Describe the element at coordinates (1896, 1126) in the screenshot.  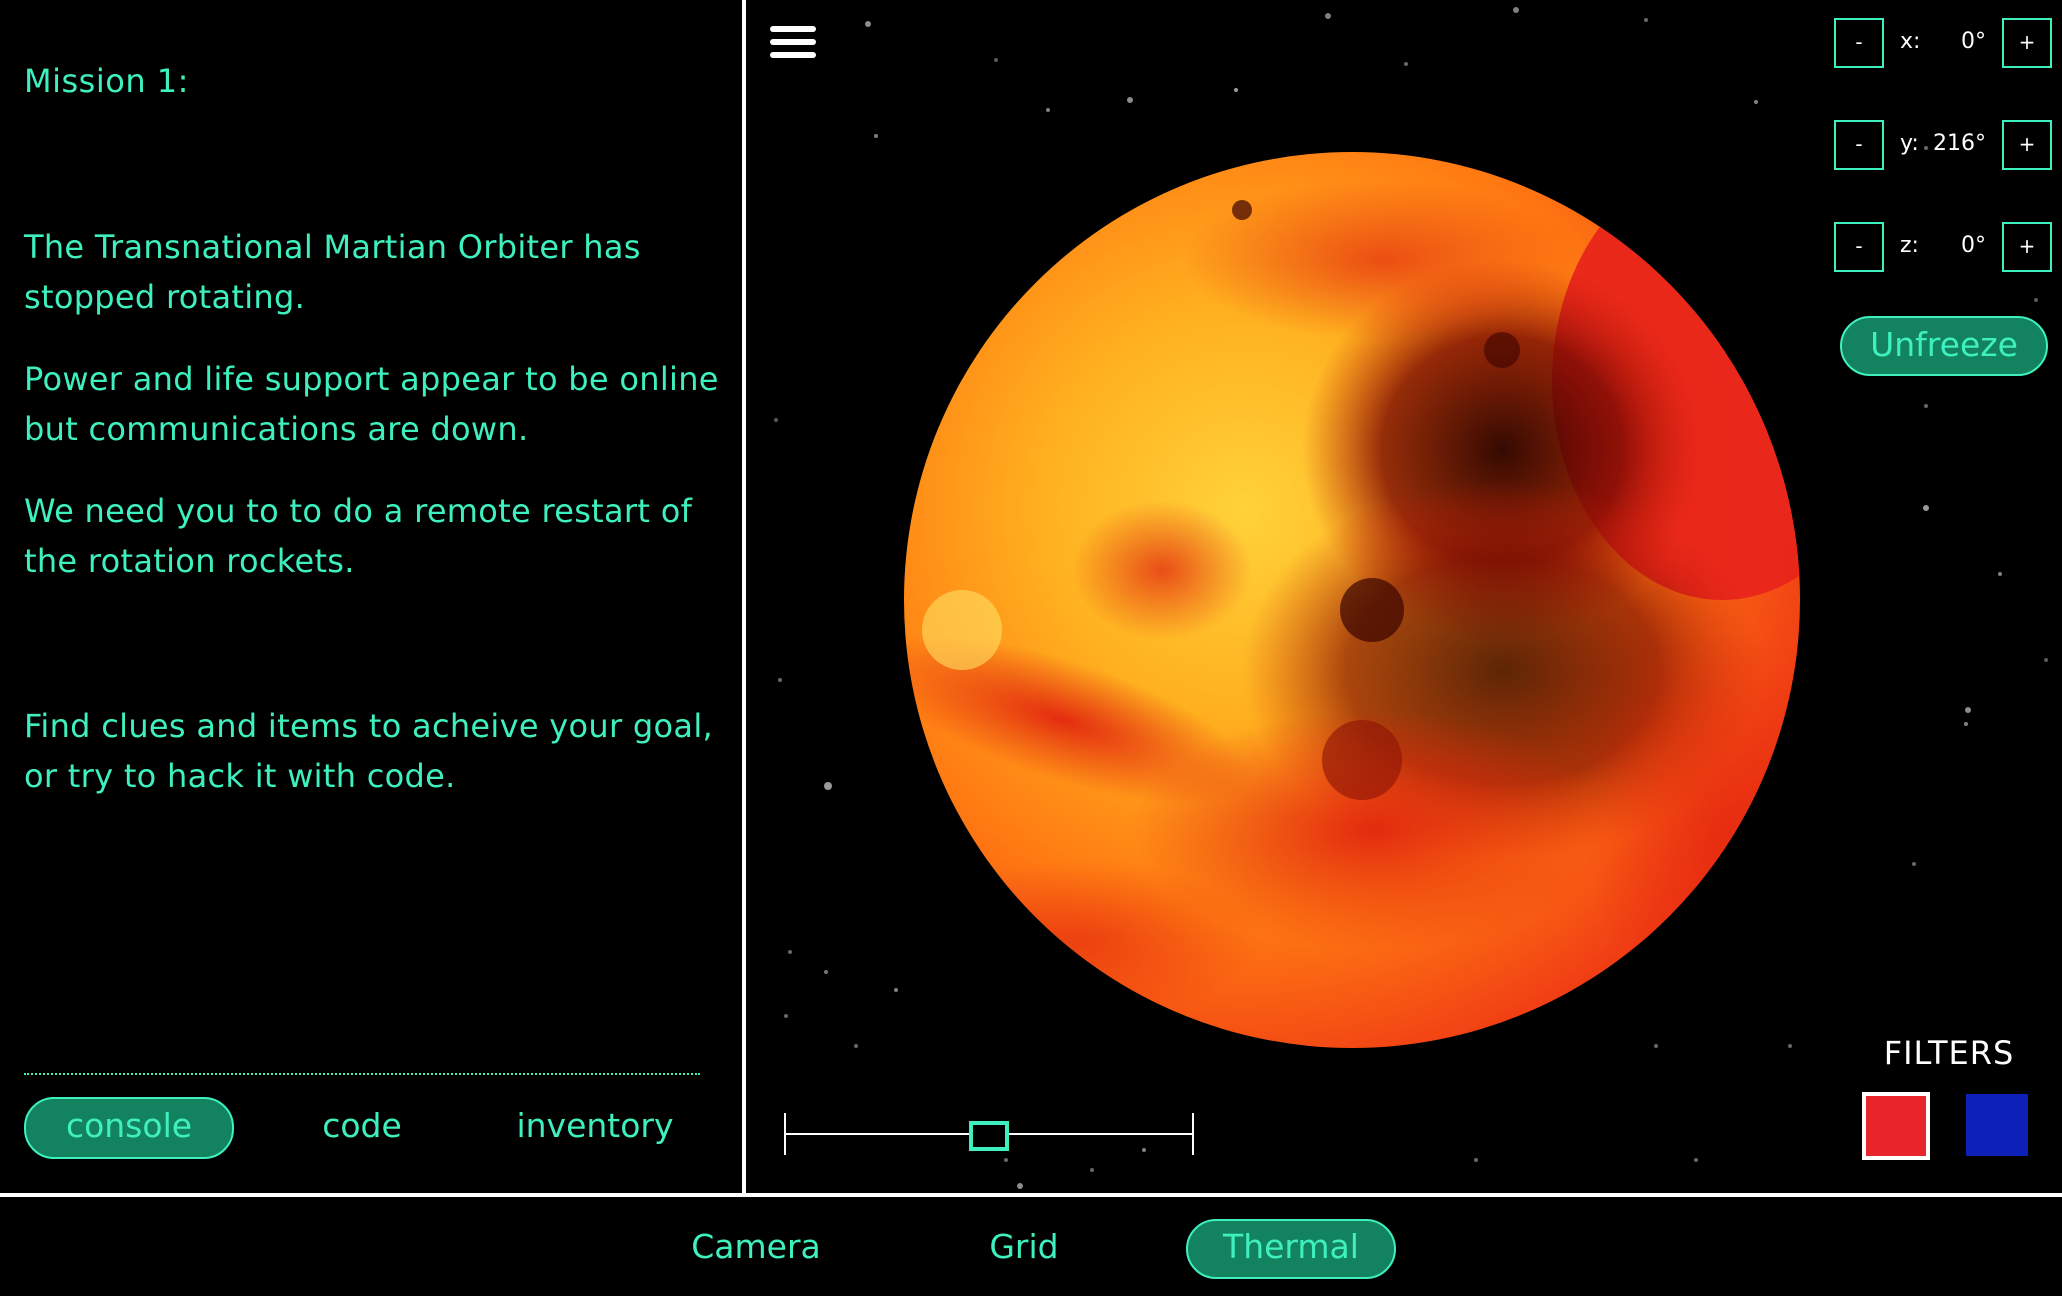
I see `filter-red-swatch` at that location.